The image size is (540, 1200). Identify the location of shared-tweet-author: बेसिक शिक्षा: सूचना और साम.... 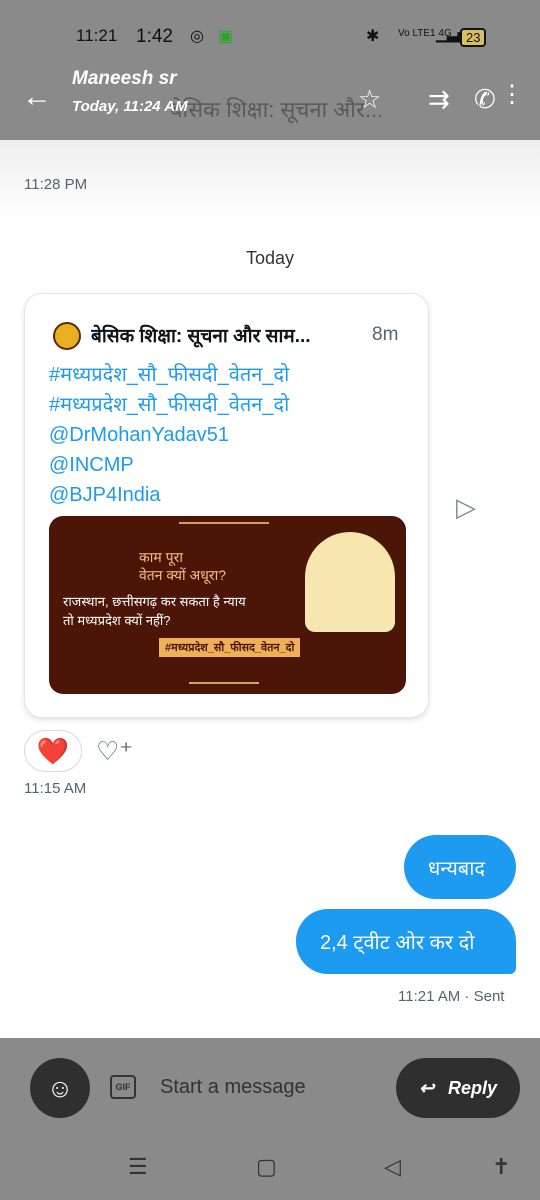
(201, 336).